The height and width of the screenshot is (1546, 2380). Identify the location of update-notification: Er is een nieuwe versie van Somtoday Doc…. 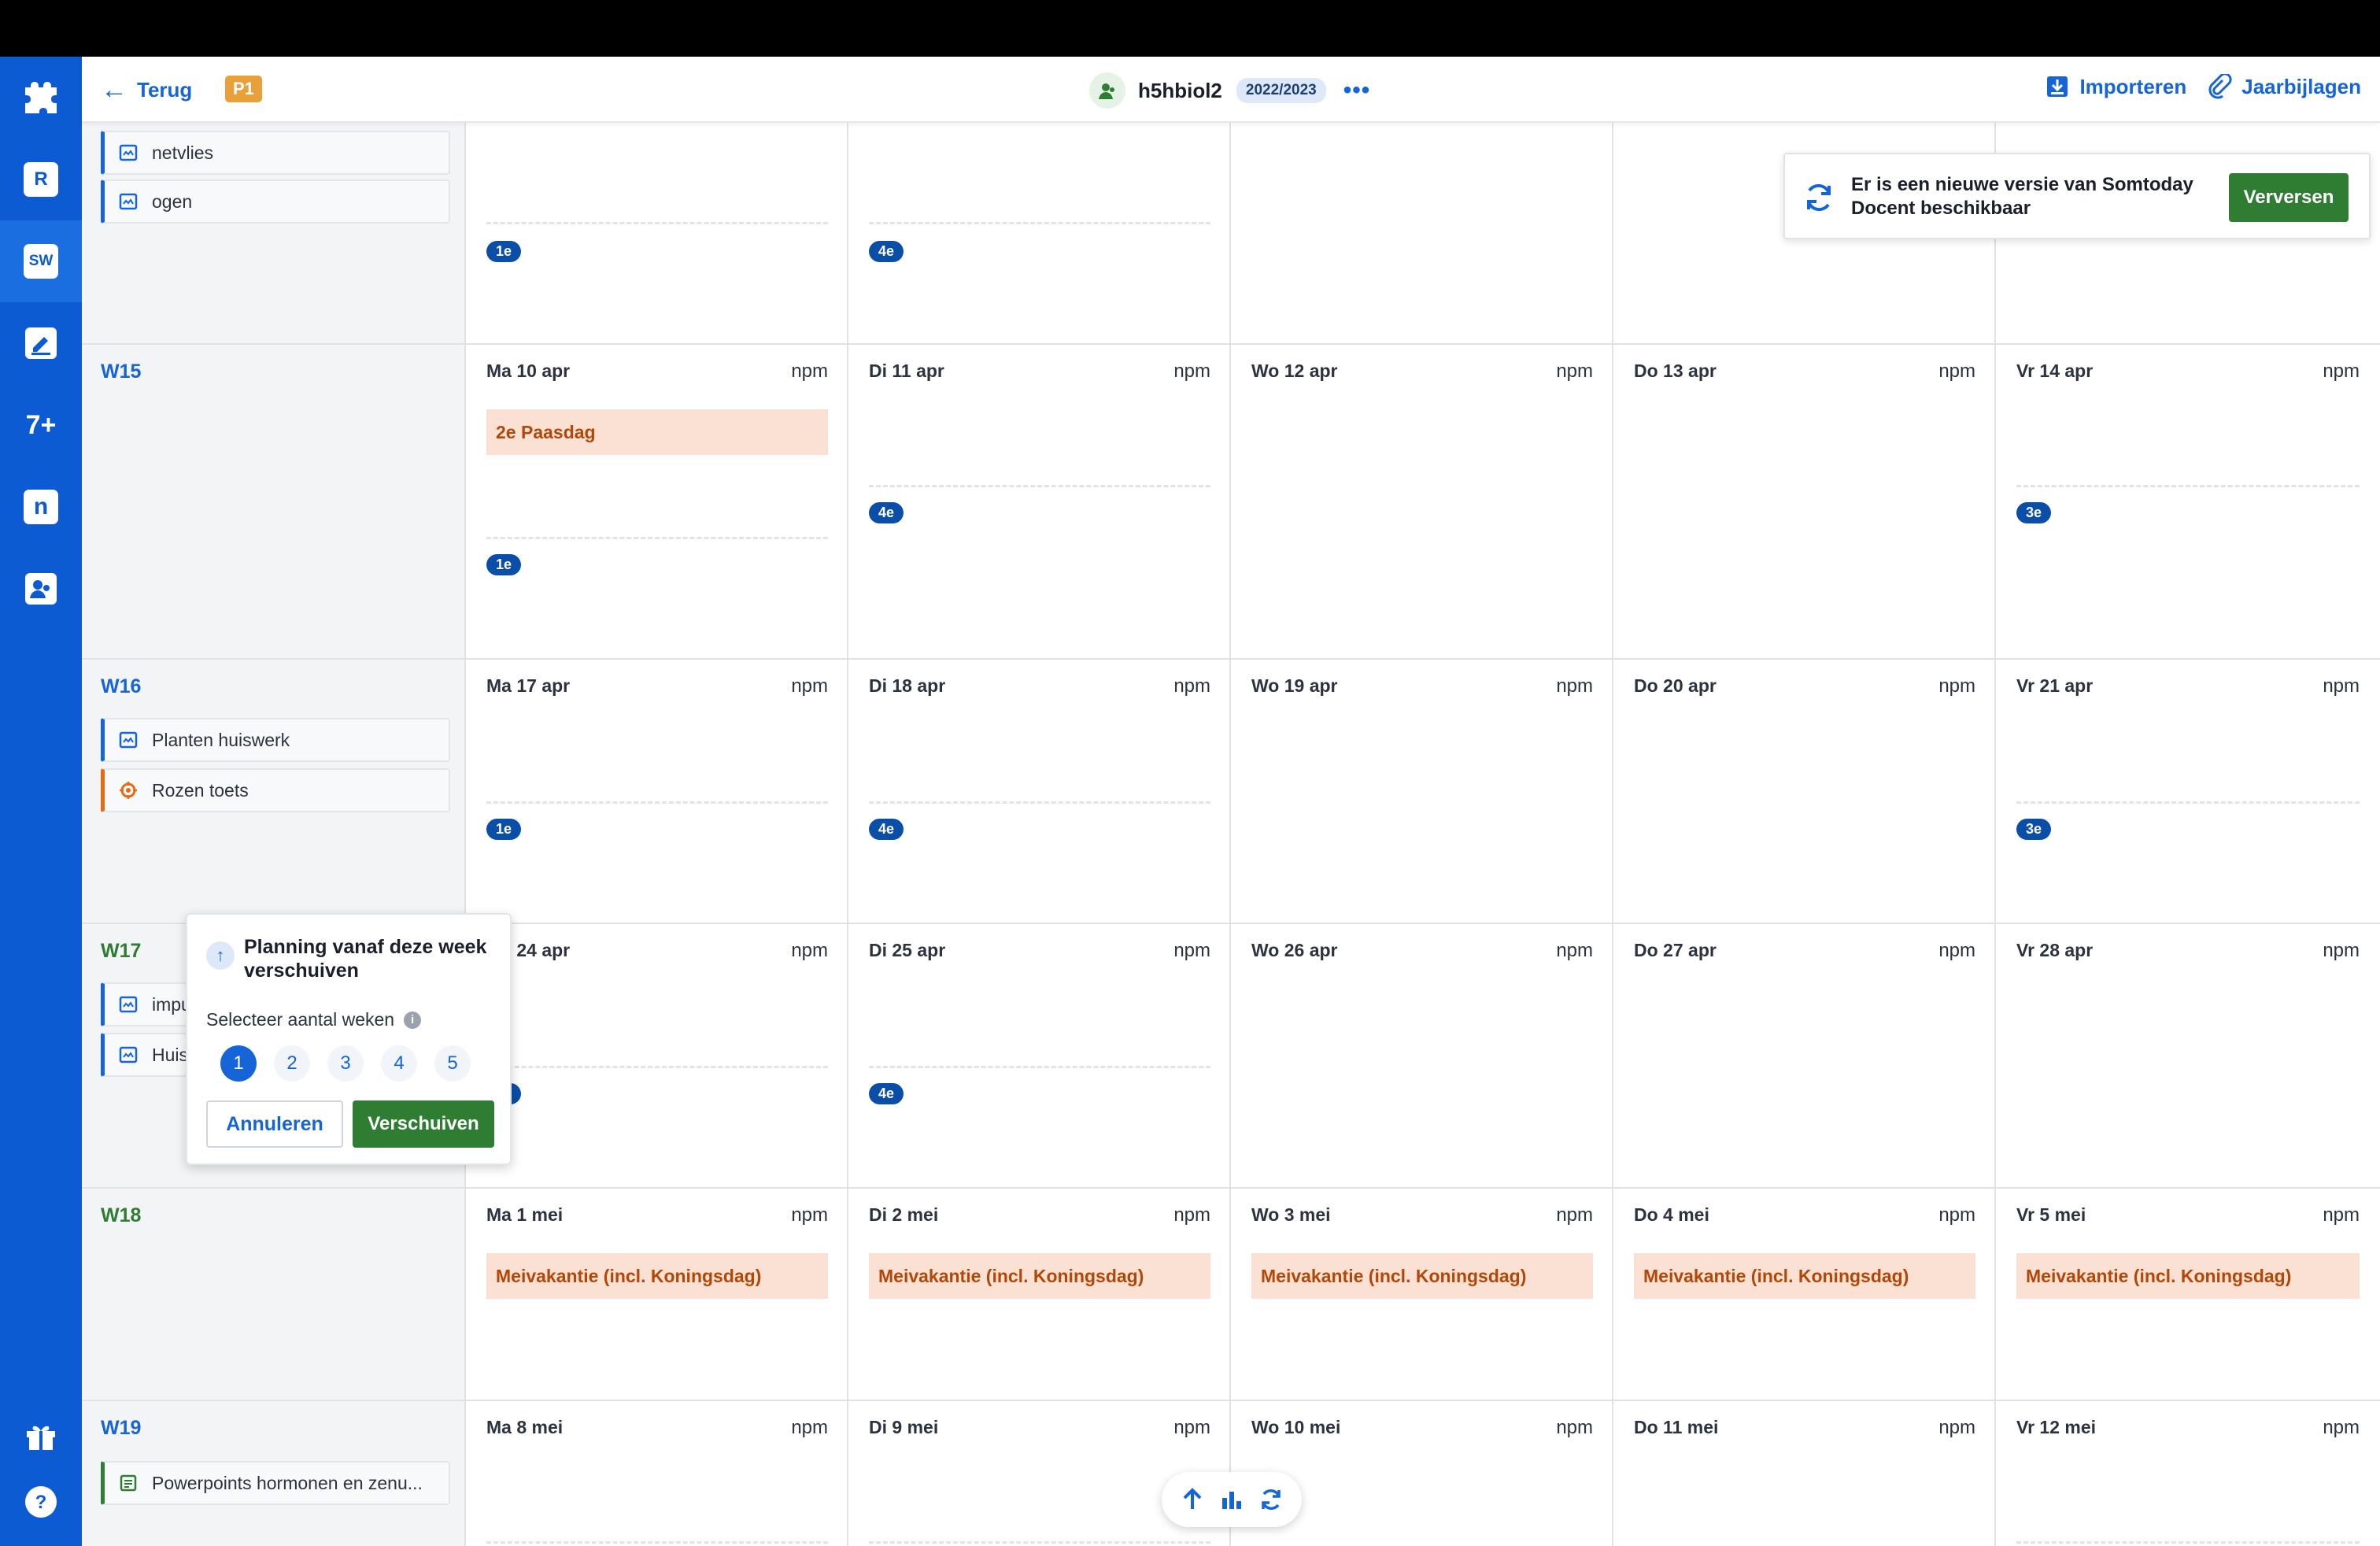
(2077, 196).